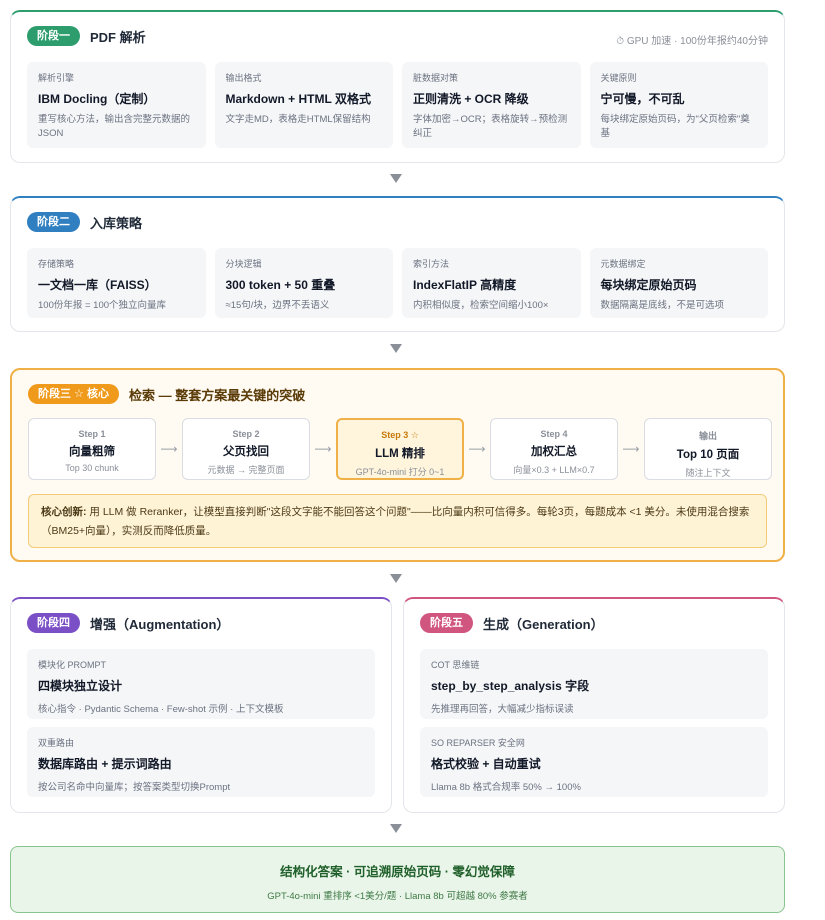 This screenshot has height=920, width=825. Describe the element at coordinates (53, 36) in the screenshot. I see `stage1-badge: 阶段一` at that location.